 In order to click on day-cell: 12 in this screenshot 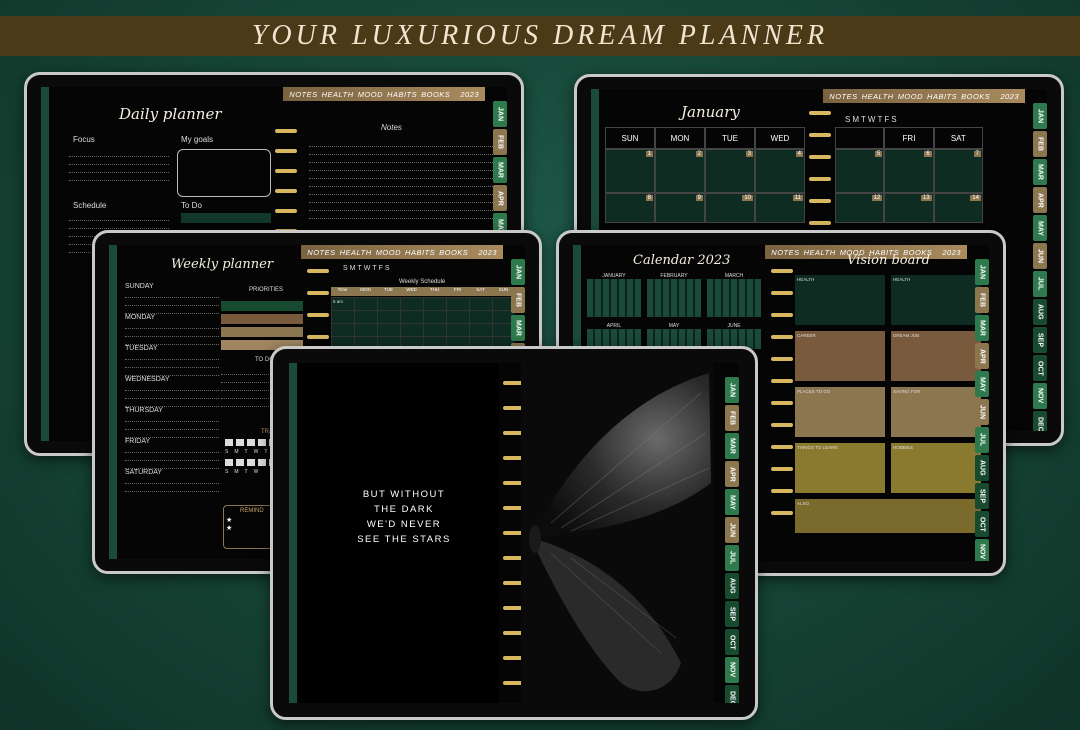, I will do `click(860, 208)`.